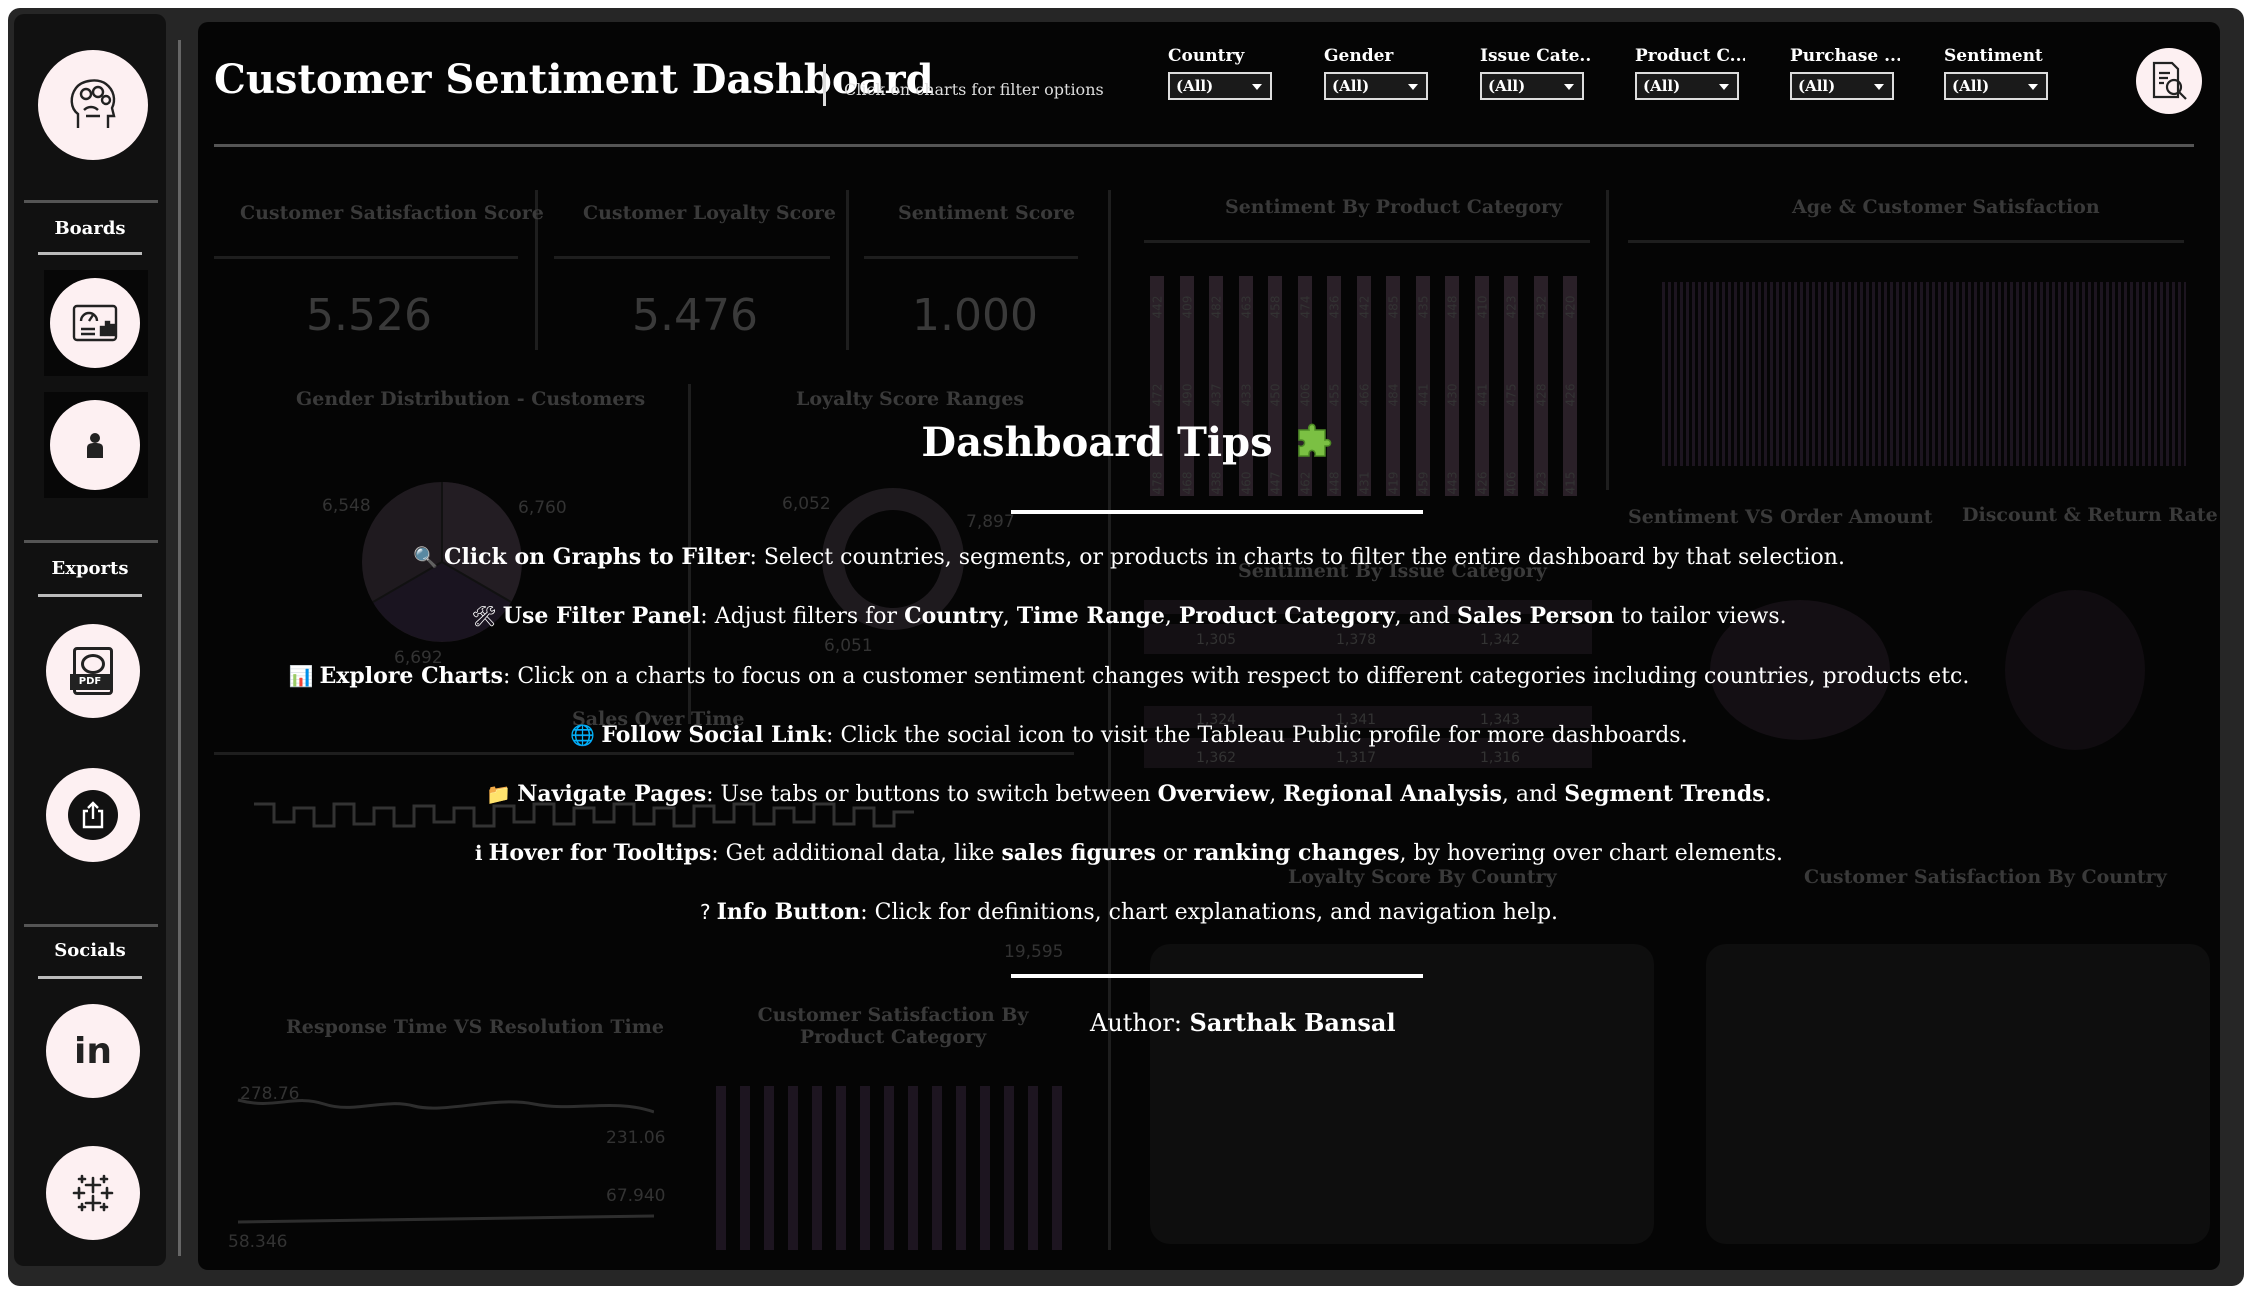 The height and width of the screenshot is (1296, 2258). Describe the element at coordinates (1946, 207) in the screenshot. I see `chart-title: Age & Customer Satisfaction` at that location.